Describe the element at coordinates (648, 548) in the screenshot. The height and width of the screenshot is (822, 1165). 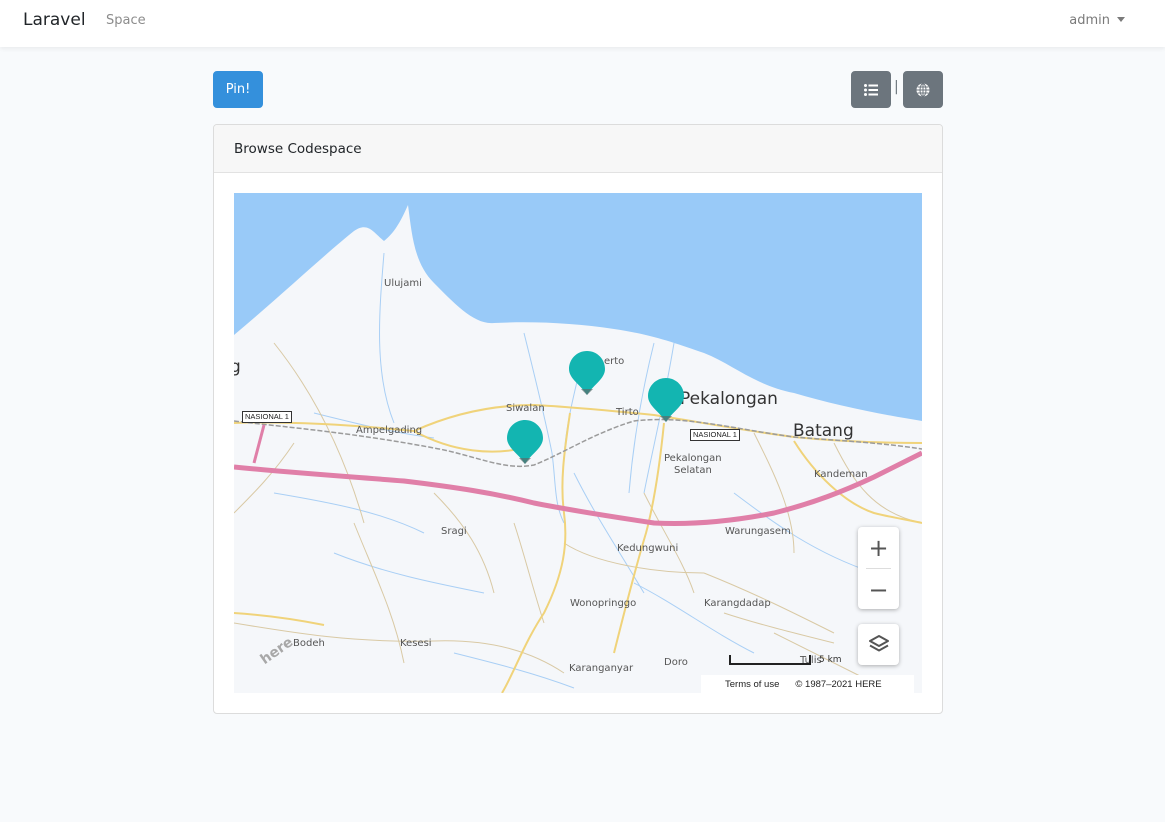
I see `place-label: Kedungwuni` at that location.